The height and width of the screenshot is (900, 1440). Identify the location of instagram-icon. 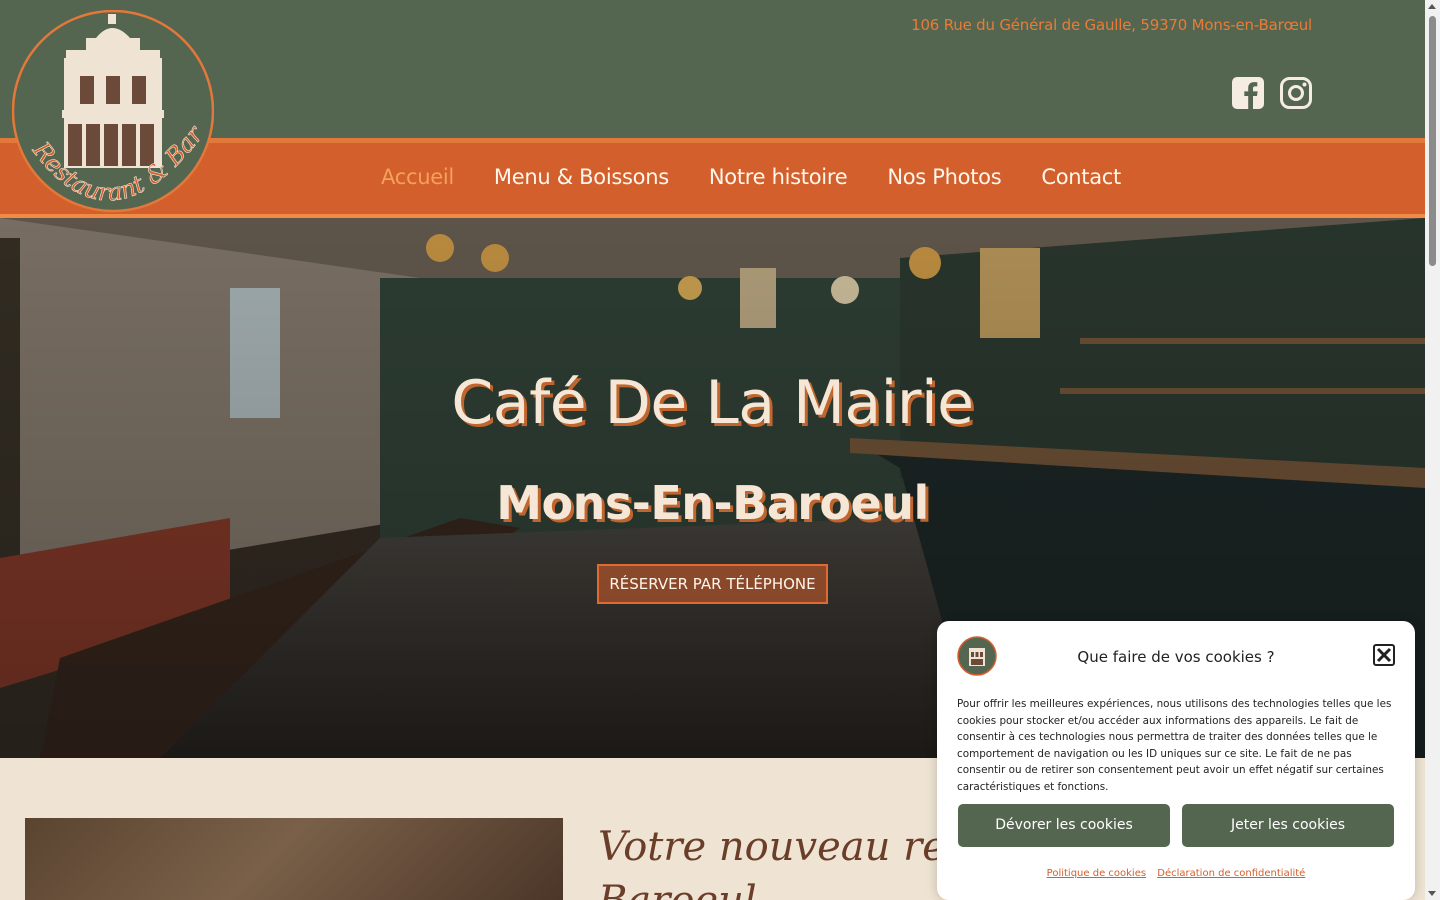
(1296, 93).